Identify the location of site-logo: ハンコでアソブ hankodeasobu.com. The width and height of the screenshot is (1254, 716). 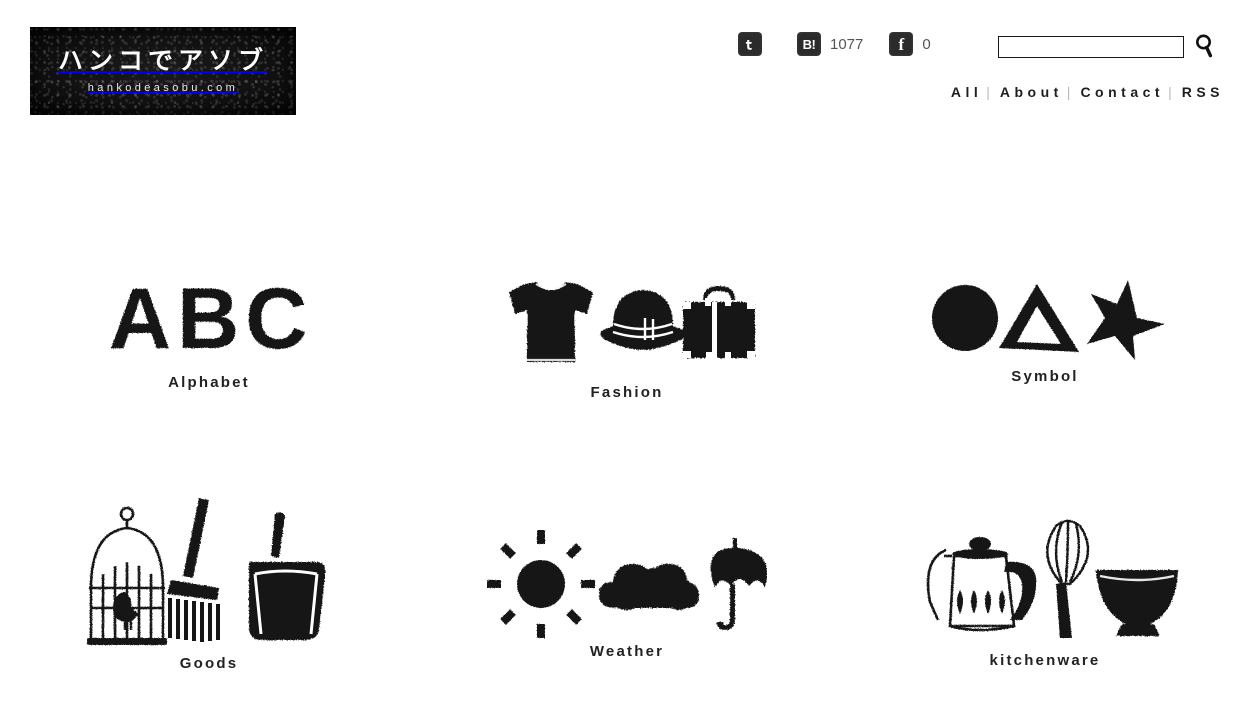
(163, 71).